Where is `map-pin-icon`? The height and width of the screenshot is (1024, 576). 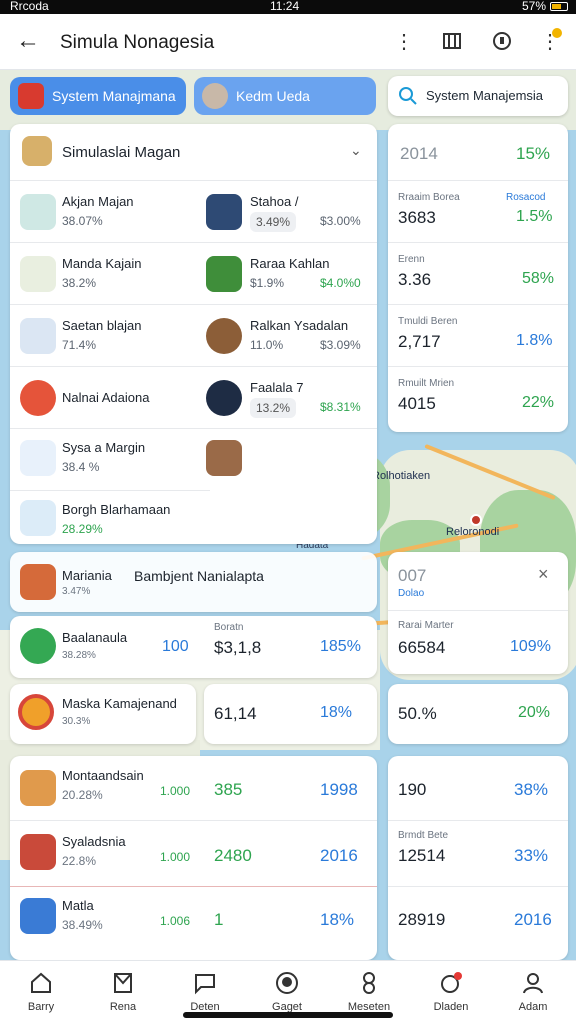
map-pin-icon is located at coordinates (476, 520).